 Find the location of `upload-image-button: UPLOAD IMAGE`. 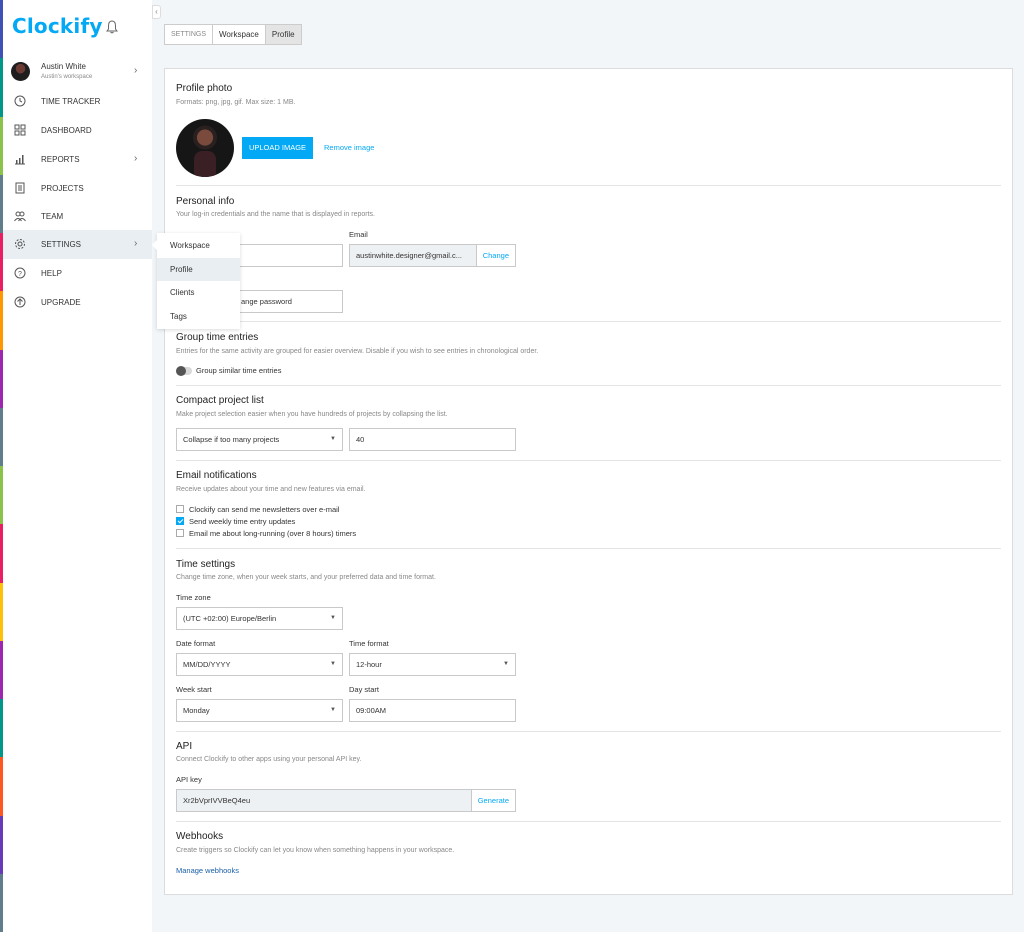

upload-image-button: UPLOAD IMAGE is located at coordinates (277, 148).